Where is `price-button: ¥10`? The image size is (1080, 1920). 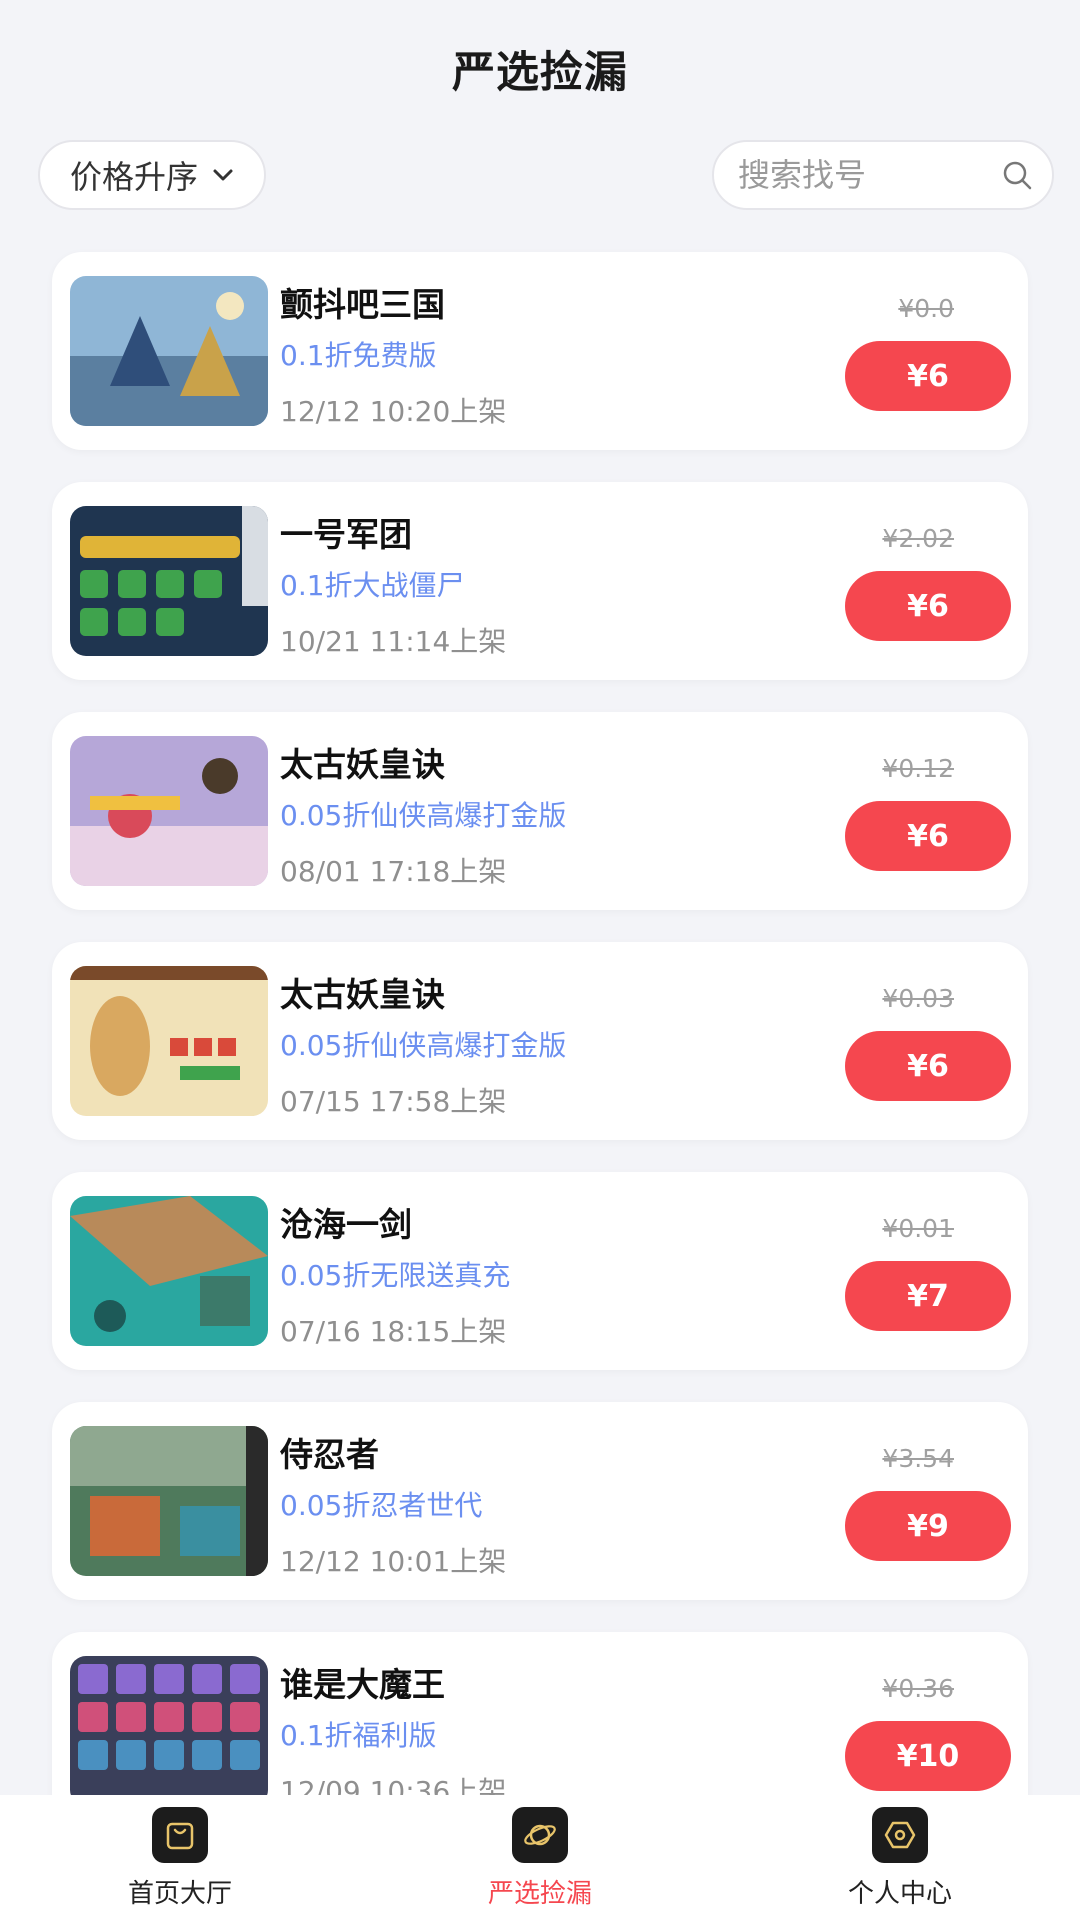
price-button: ¥10 is located at coordinates (928, 1756).